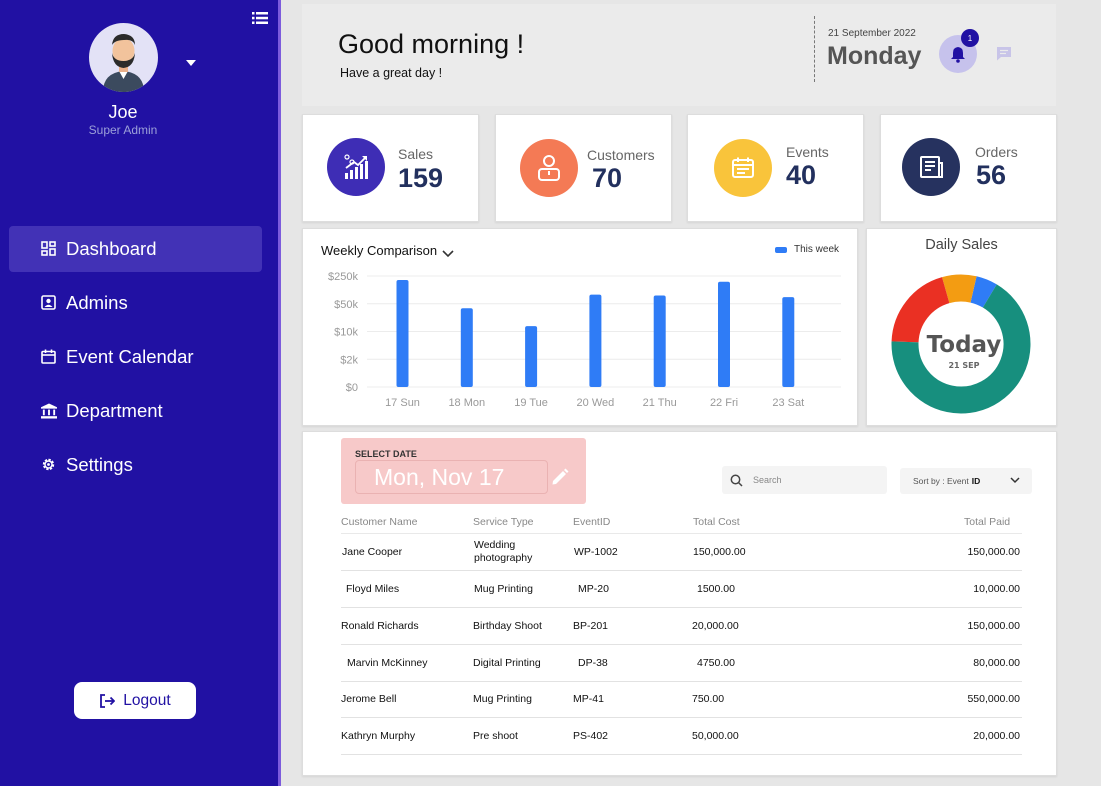 Image resolution: width=1101 pixels, height=786 pixels. What do you see at coordinates (660, 403) in the screenshot?
I see `x-tick-label: 21 Thu` at bounding box center [660, 403].